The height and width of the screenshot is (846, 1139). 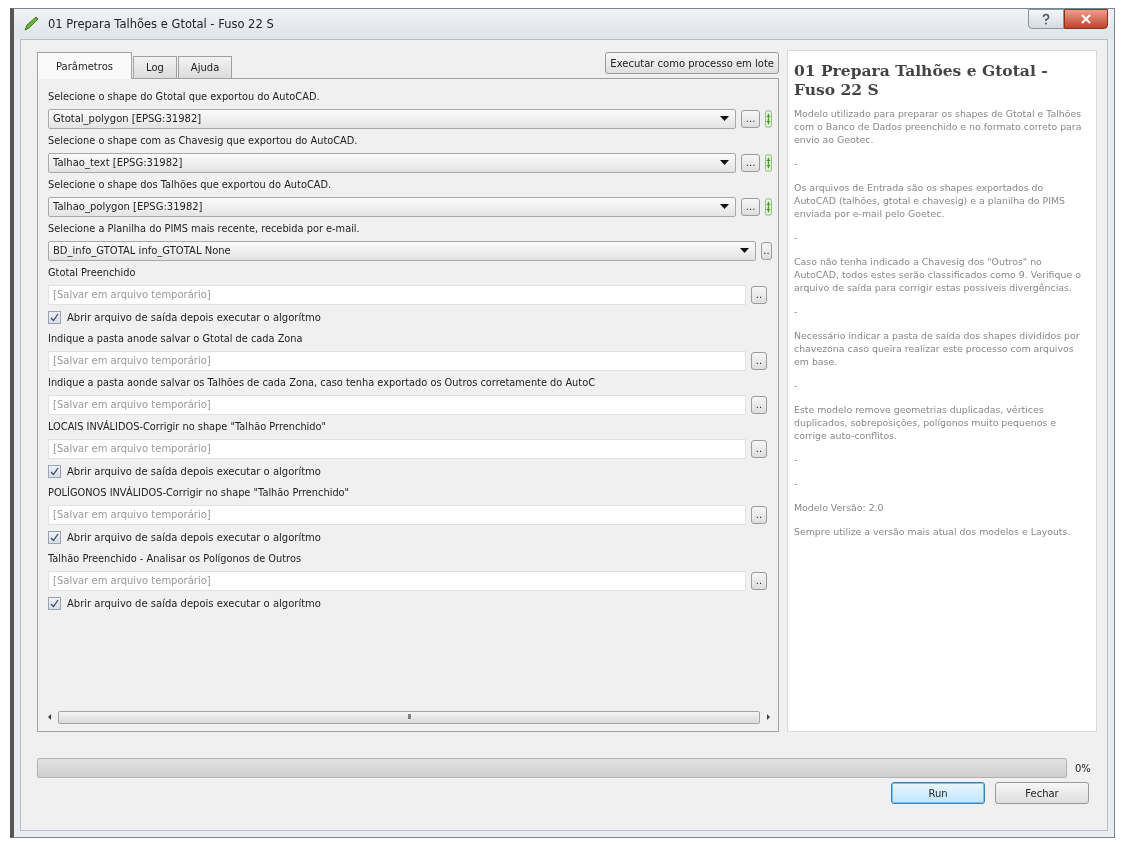 What do you see at coordinates (175, 559) in the screenshot?
I see `parameter-label: Talhão Preenchido - Analisar os Polígonos de Outros` at bounding box center [175, 559].